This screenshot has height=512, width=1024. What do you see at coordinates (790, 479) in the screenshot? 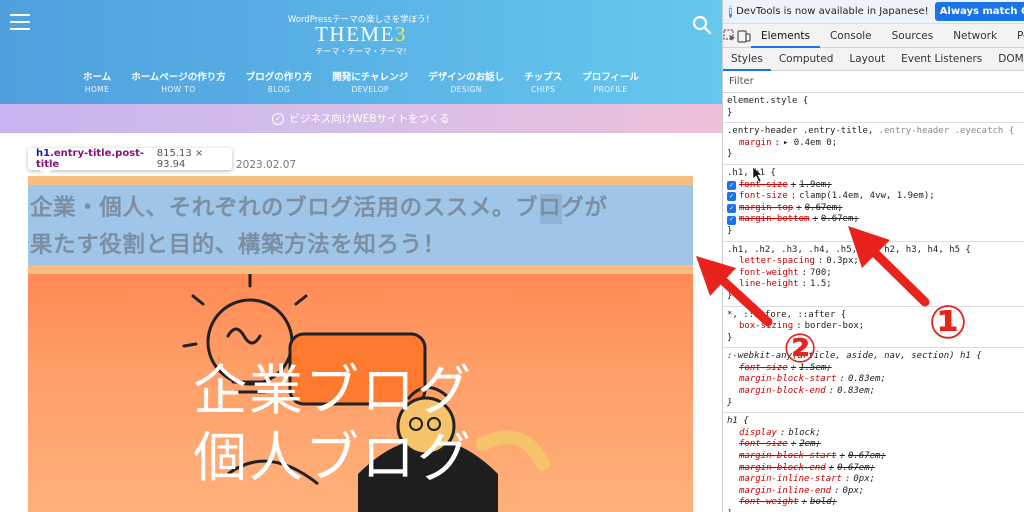
I see `css-property: margin-inline-start` at bounding box center [790, 479].